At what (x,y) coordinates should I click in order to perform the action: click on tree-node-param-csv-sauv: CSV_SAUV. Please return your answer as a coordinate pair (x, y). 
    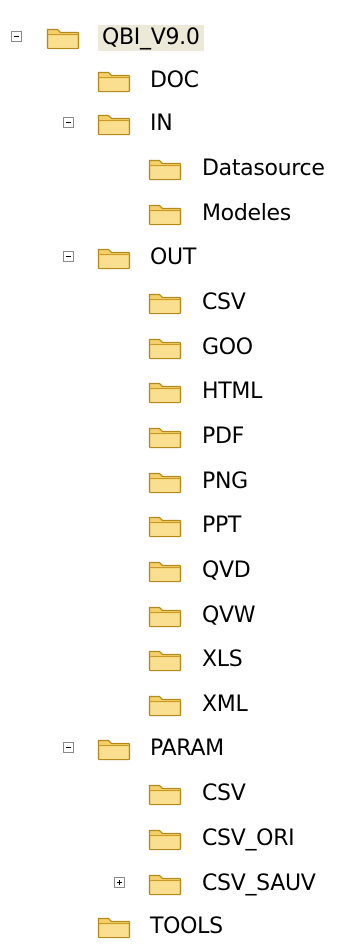
    Looking at the image, I should click on (174, 884).